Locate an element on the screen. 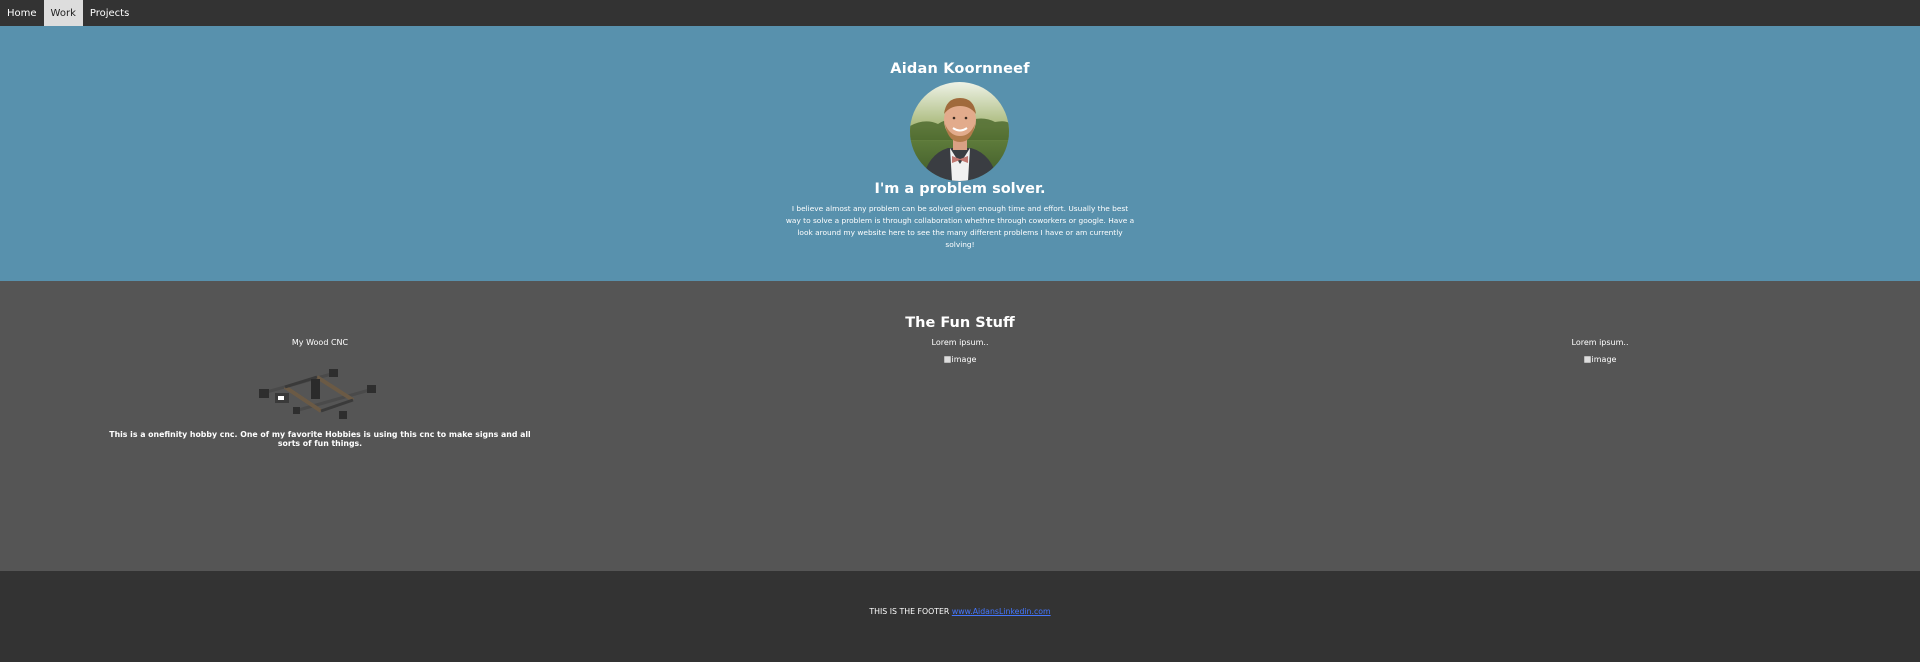 This screenshot has width=1920, height=662. footer-text: THIS IS THE FOOTER is located at coordinates (909, 611).